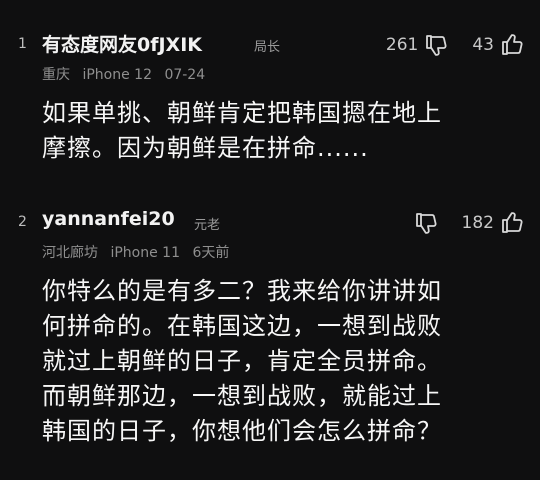  Describe the element at coordinates (242, 326) in the screenshot. I see `comment-text-line: 何拼命的。在韩国这边，一想到战败` at that location.